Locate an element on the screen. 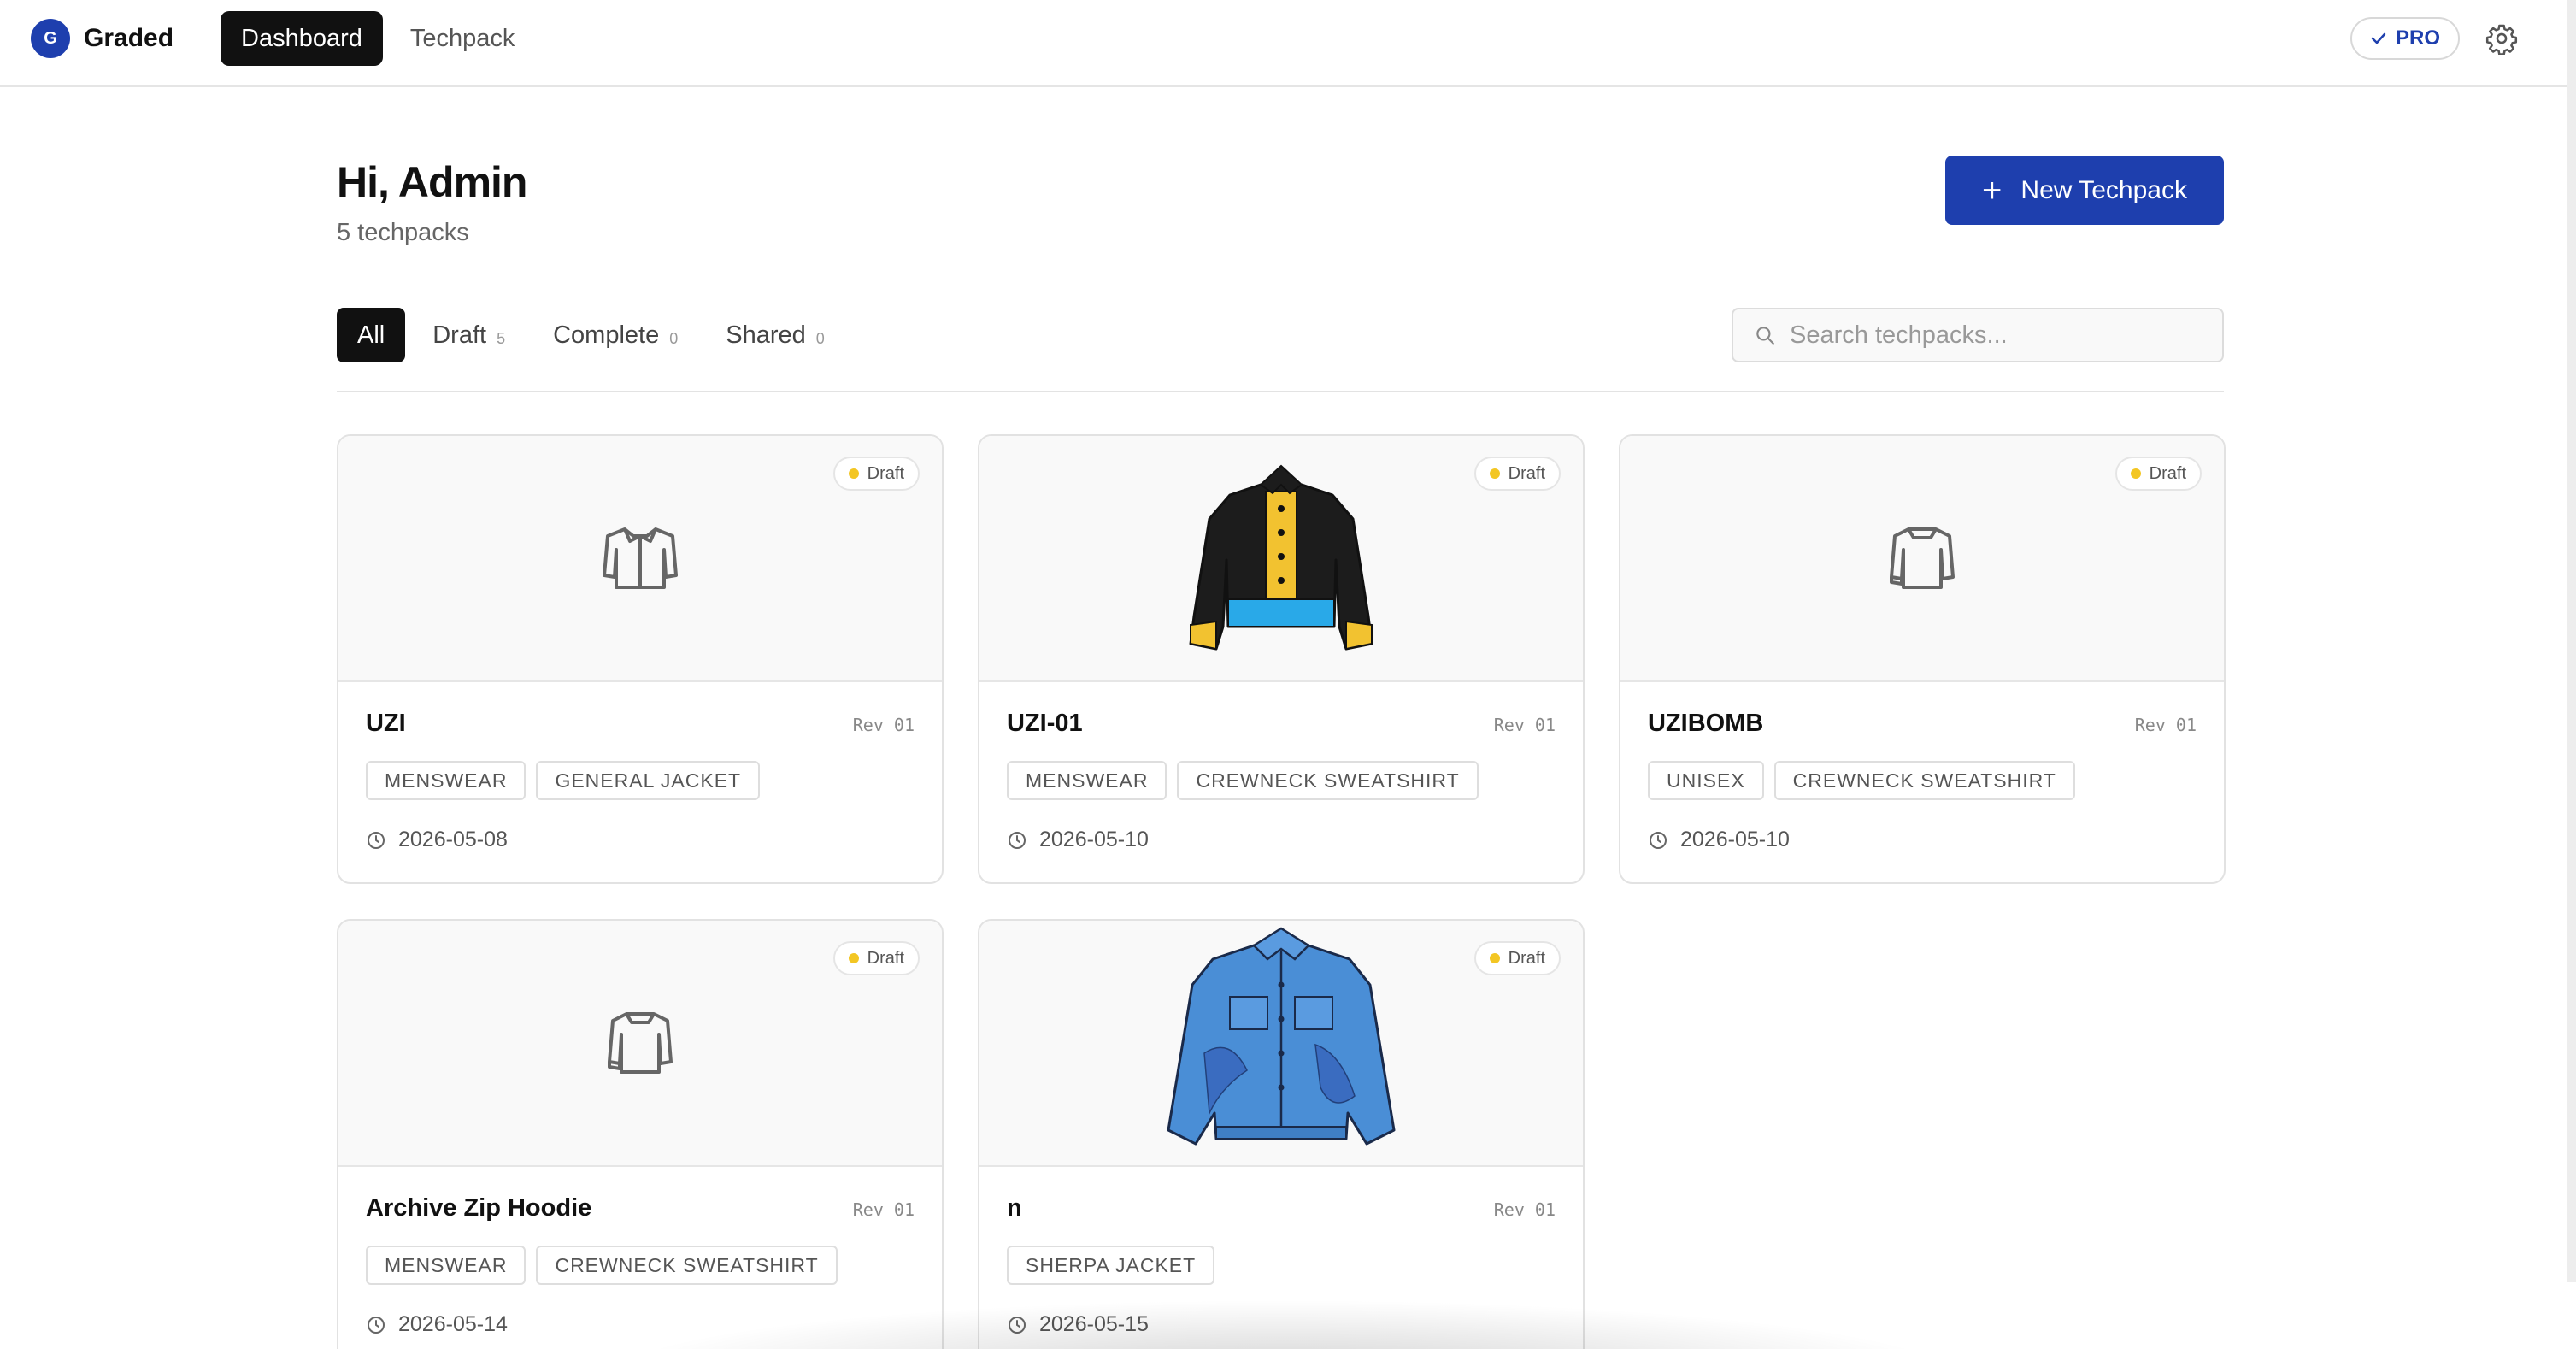  filter-count: 5 is located at coordinates (501, 338).